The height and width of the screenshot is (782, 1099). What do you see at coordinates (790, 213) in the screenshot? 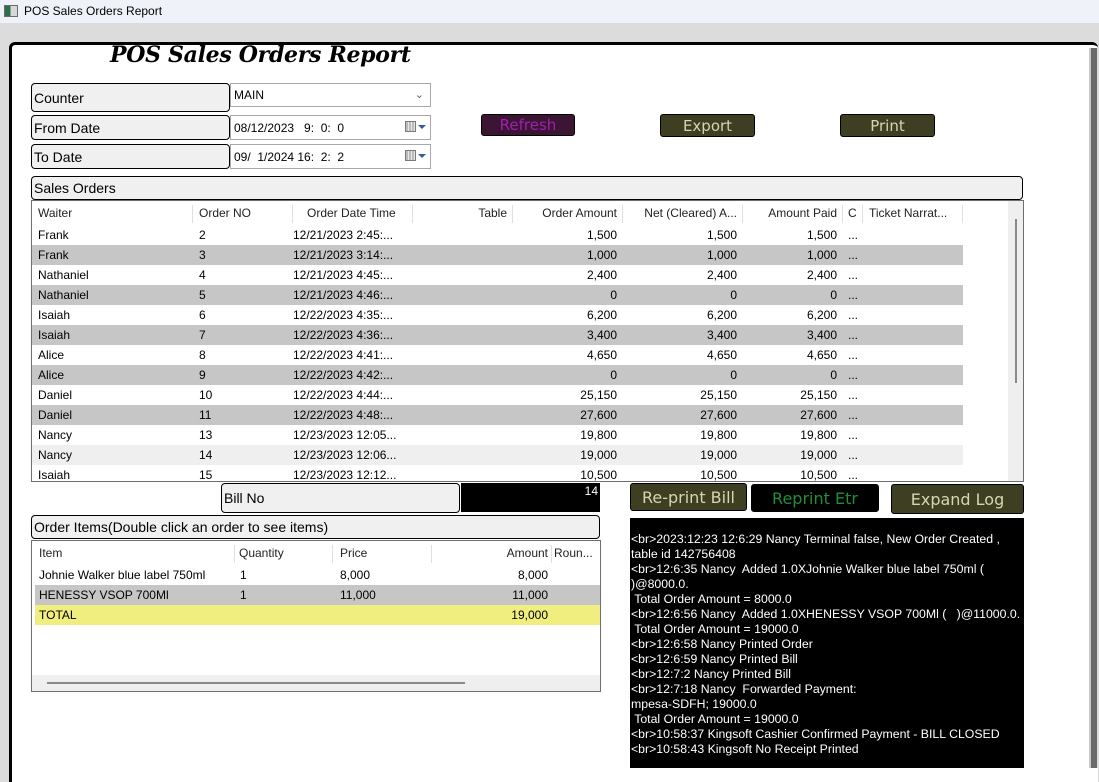
I see `column-header: Amount Paid` at bounding box center [790, 213].